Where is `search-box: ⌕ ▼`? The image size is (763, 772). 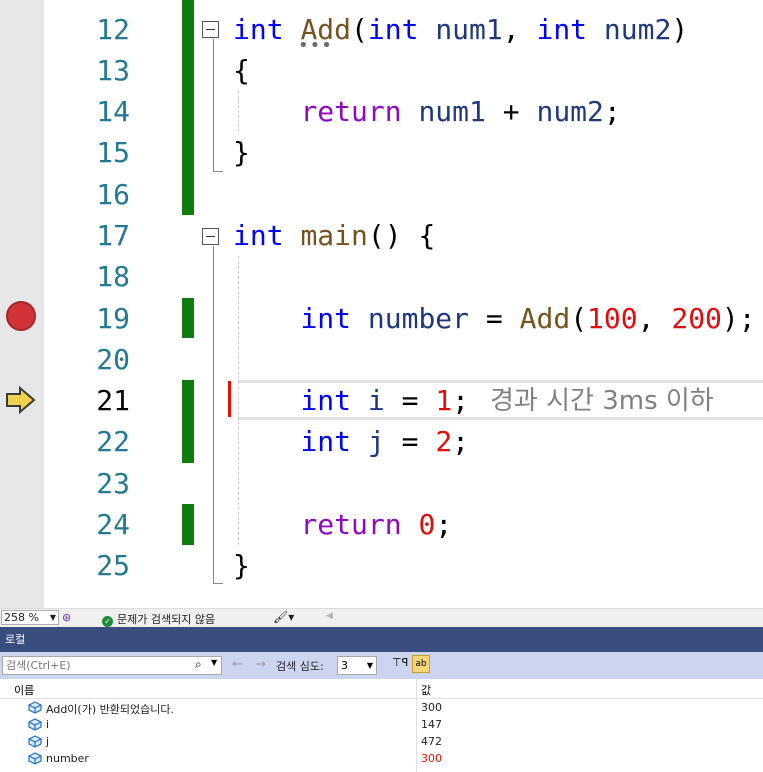
search-box: ⌕ ▼ is located at coordinates (112, 665).